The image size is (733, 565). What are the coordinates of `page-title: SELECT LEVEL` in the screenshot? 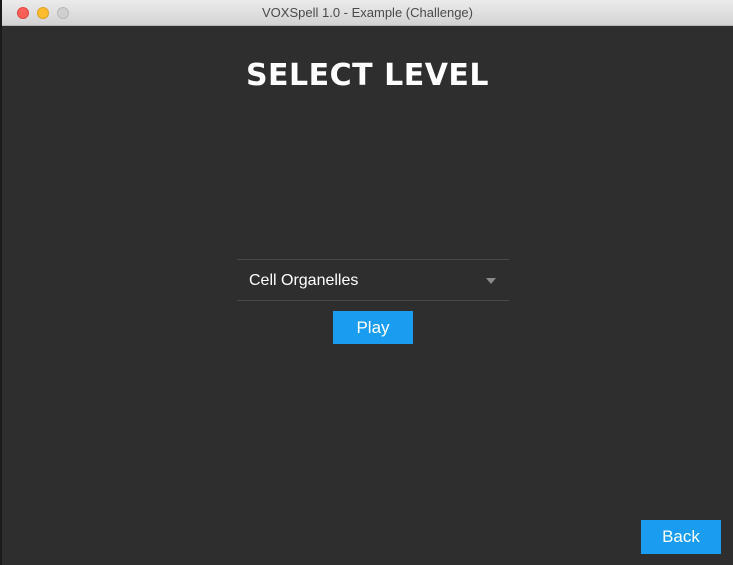 It's located at (367, 75).